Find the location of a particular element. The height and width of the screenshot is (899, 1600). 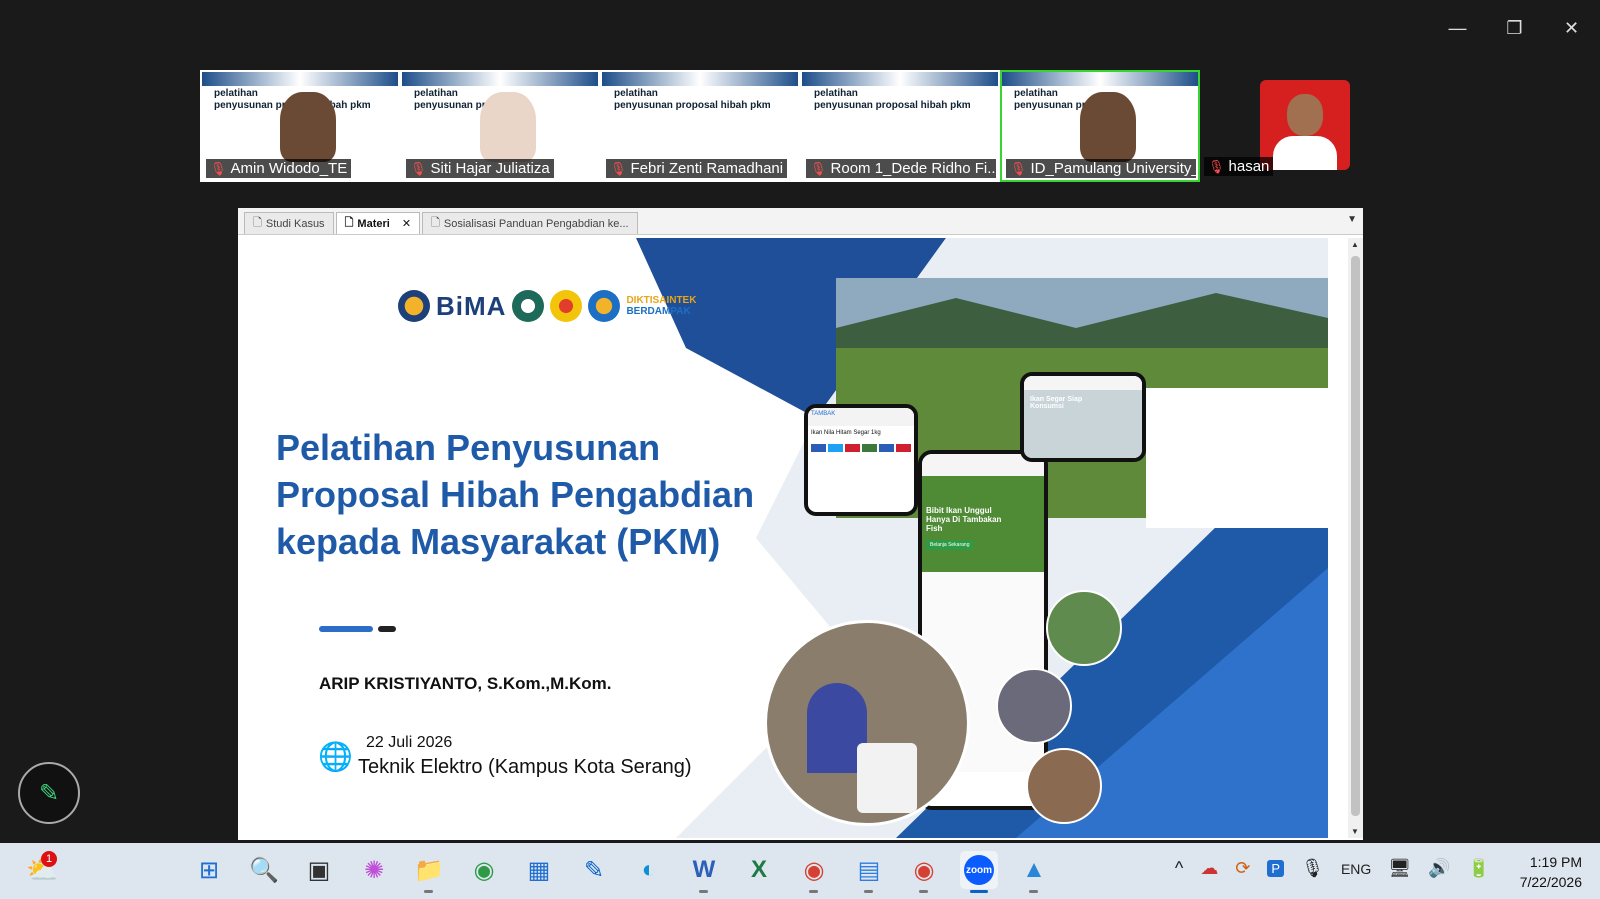

participant-name-label: 🎙 Siti Hajar Juliatiza is located at coordinates (480, 168).